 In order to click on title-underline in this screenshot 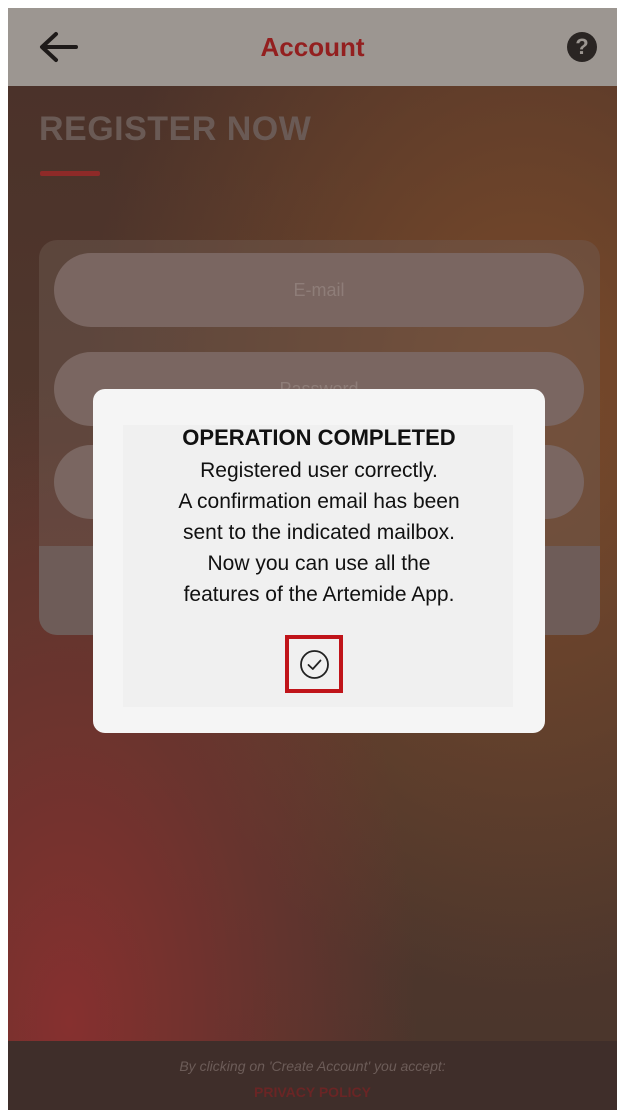, I will do `click(70, 173)`.